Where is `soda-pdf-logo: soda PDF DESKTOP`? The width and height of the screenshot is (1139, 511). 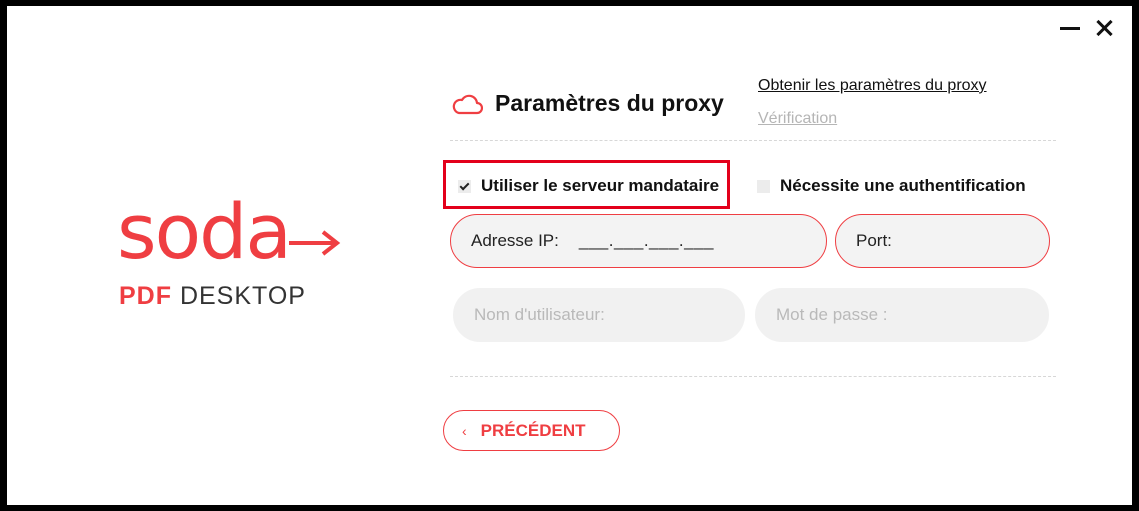 soda-pdf-logo: soda PDF DESKTOP is located at coordinates (237, 253).